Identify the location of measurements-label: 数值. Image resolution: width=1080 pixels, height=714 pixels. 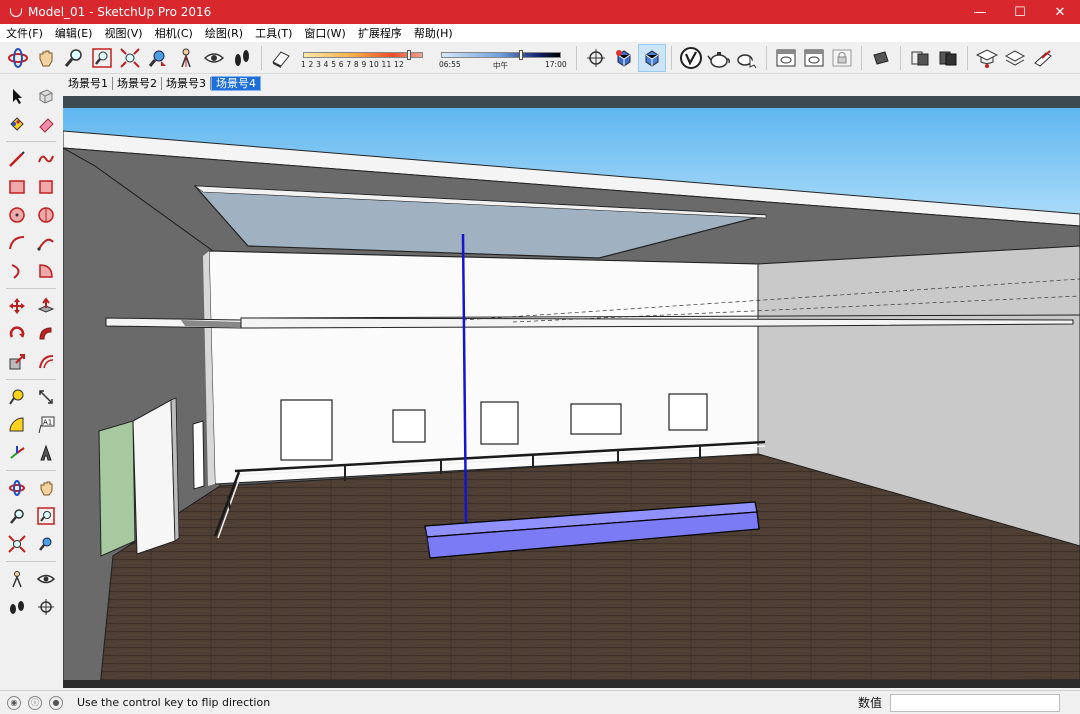
(869, 703).